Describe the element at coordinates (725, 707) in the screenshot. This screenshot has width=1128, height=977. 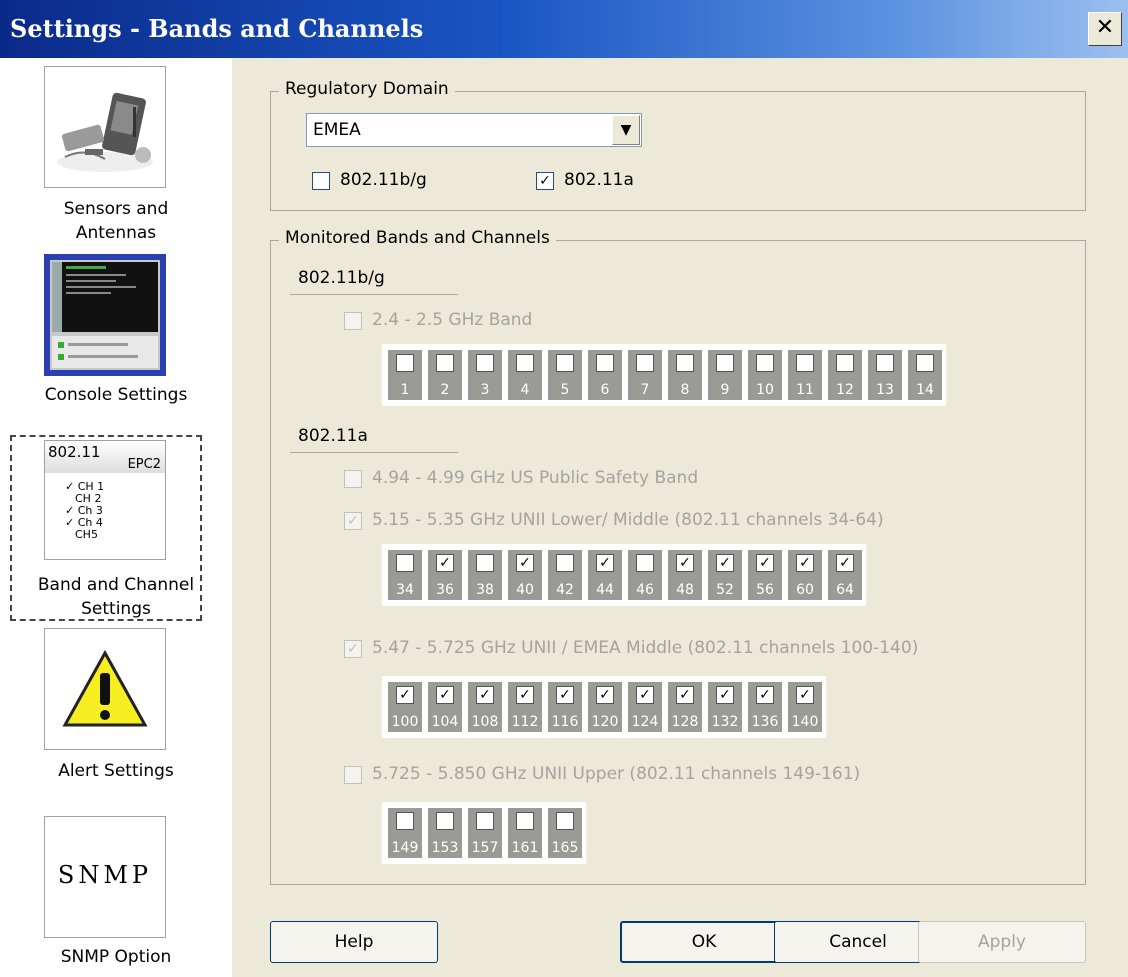
I see `channel-132: ✓ 132` at that location.